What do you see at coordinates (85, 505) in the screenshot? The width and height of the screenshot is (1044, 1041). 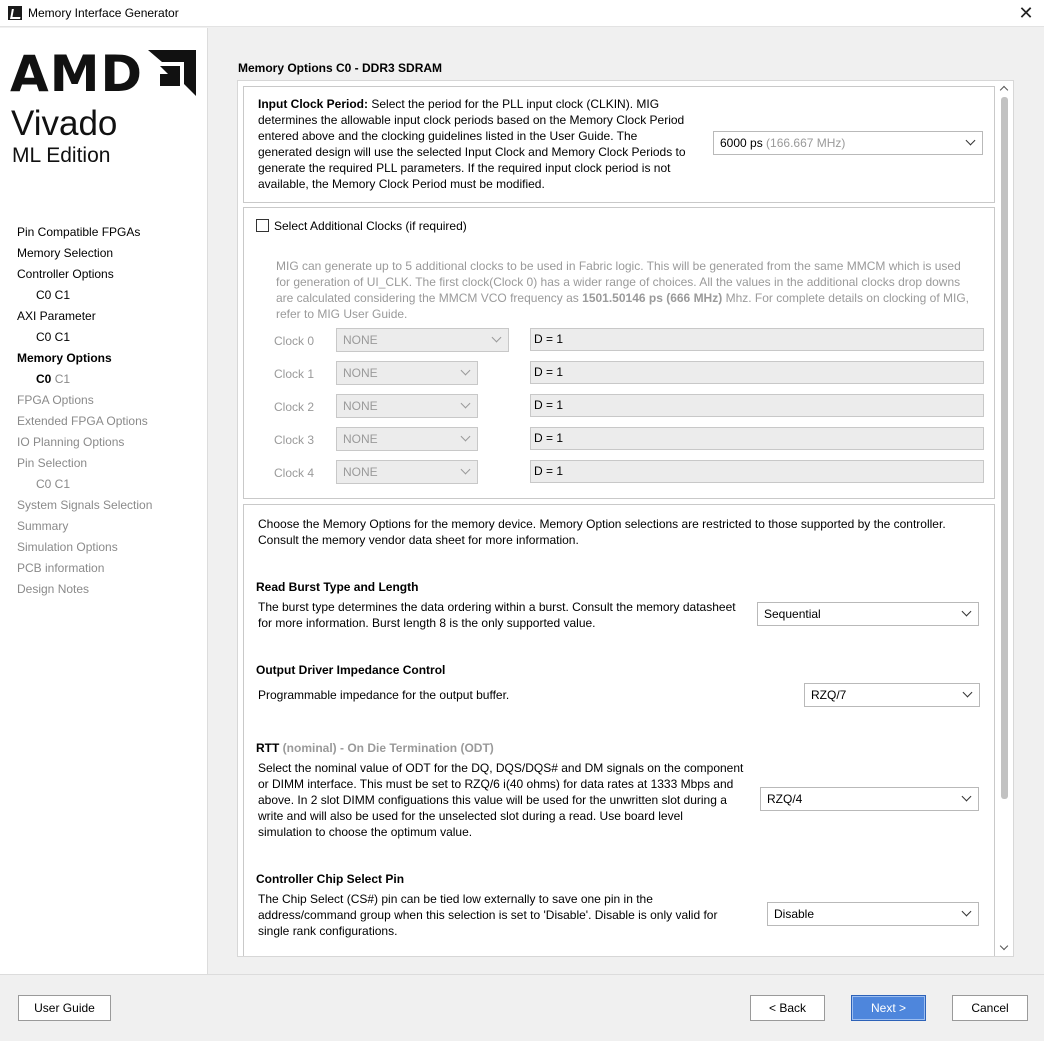 I see `nav-system-signals-selection: System Signals Selection` at bounding box center [85, 505].